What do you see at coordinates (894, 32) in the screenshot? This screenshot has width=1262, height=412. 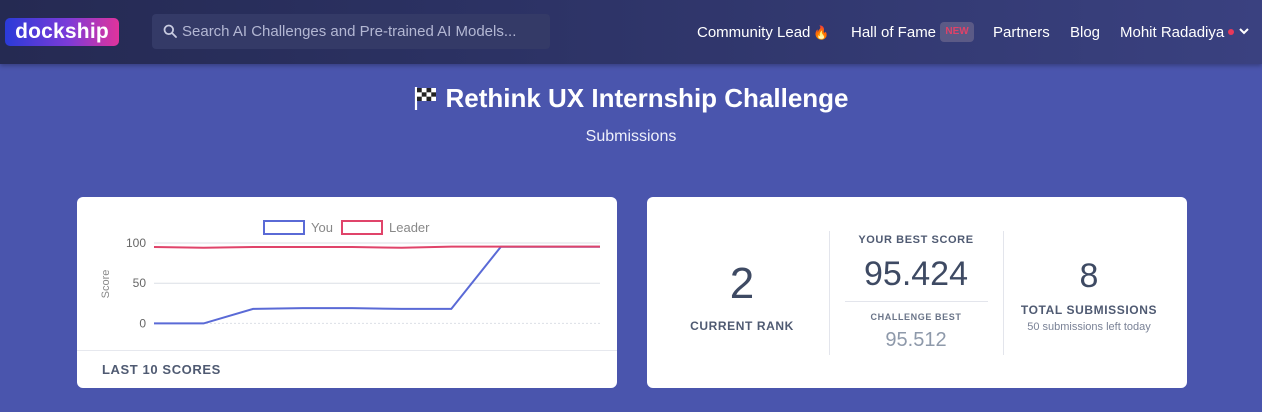 I see `nav-hall-of-fame-label: Hall of Fame` at bounding box center [894, 32].